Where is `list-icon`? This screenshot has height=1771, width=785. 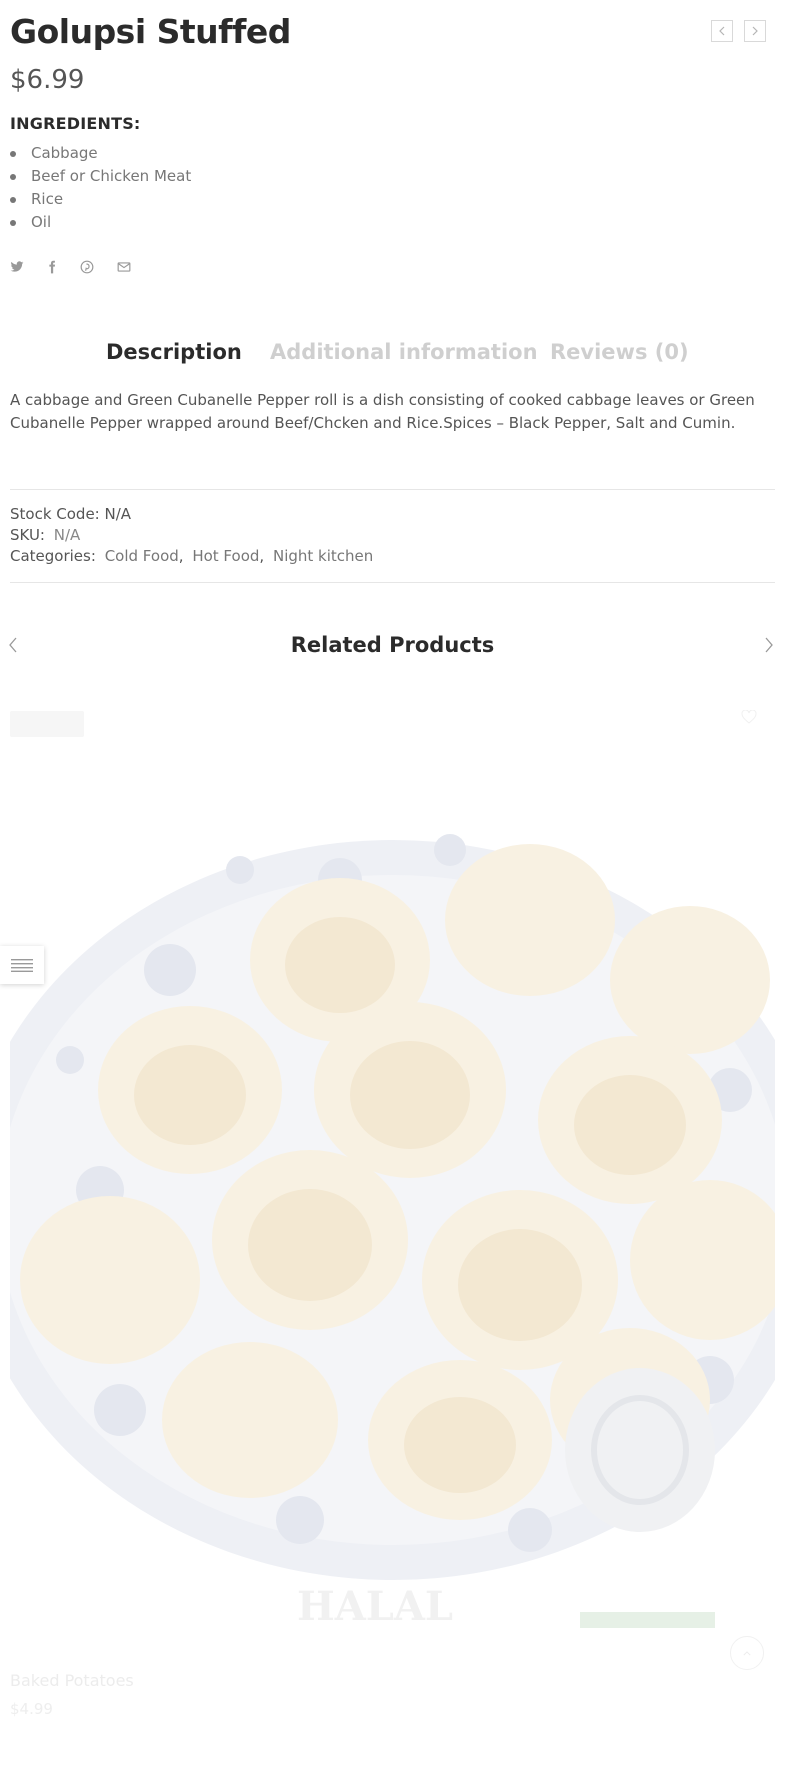 list-icon is located at coordinates (22, 965).